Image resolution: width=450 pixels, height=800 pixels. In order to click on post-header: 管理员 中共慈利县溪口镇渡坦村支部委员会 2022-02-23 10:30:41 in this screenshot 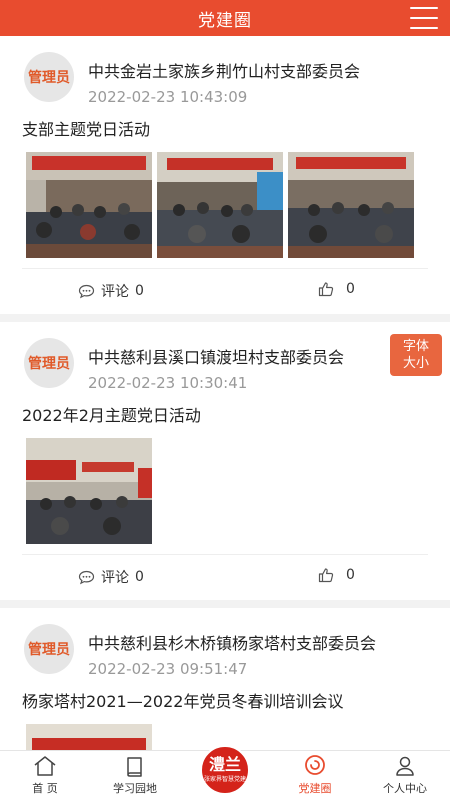, I will do `click(225, 365)`.